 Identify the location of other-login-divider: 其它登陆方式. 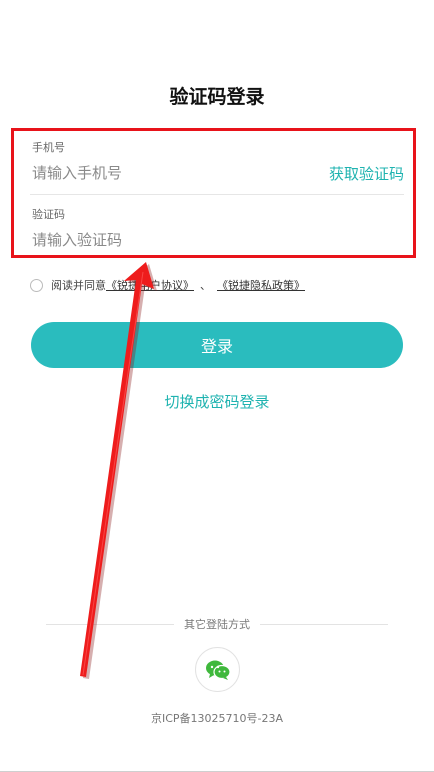
(217, 624).